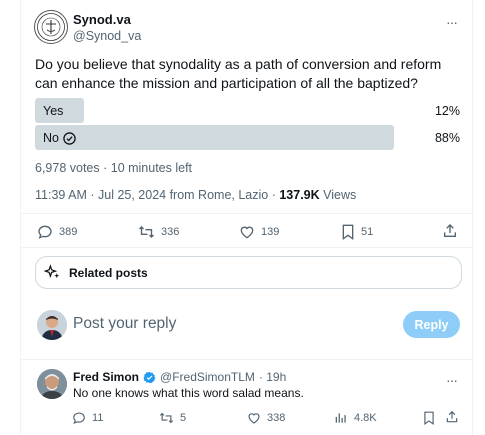 The height and width of the screenshot is (435, 485). Describe the element at coordinates (149, 377) in the screenshot. I see `verified-badge-icon` at that location.